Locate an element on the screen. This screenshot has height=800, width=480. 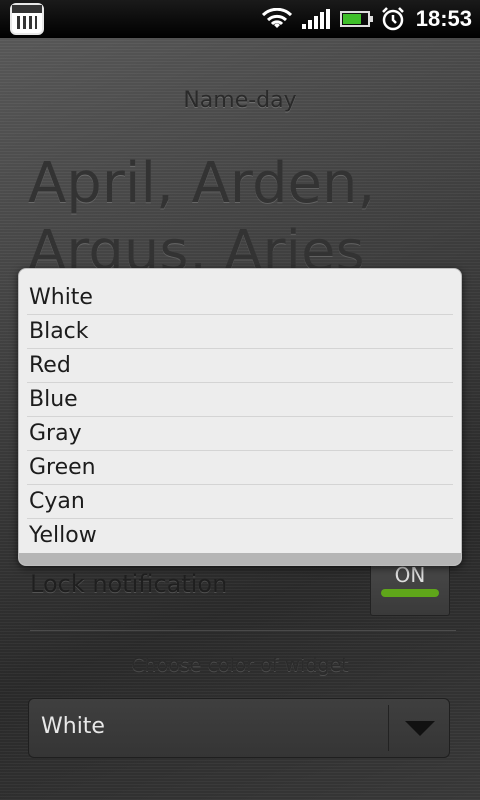
wifi-icon is located at coordinates (276, 18).